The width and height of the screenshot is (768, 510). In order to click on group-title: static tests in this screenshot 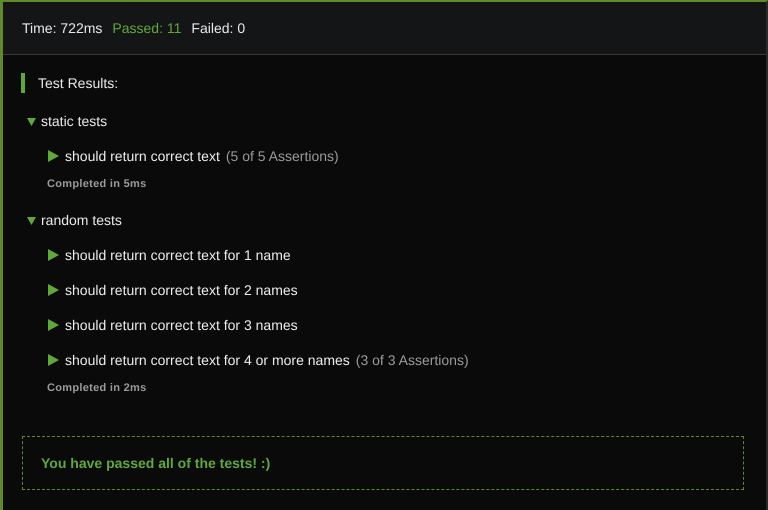, I will do `click(74, 121)`.